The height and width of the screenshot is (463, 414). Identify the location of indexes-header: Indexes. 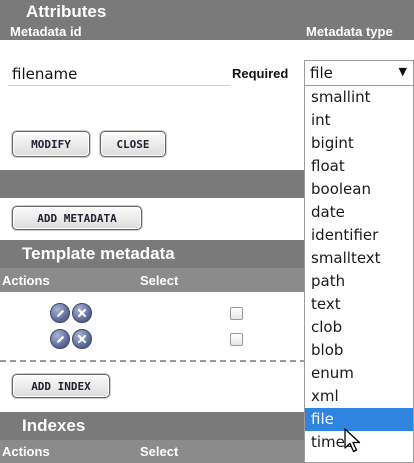
(153, 426).